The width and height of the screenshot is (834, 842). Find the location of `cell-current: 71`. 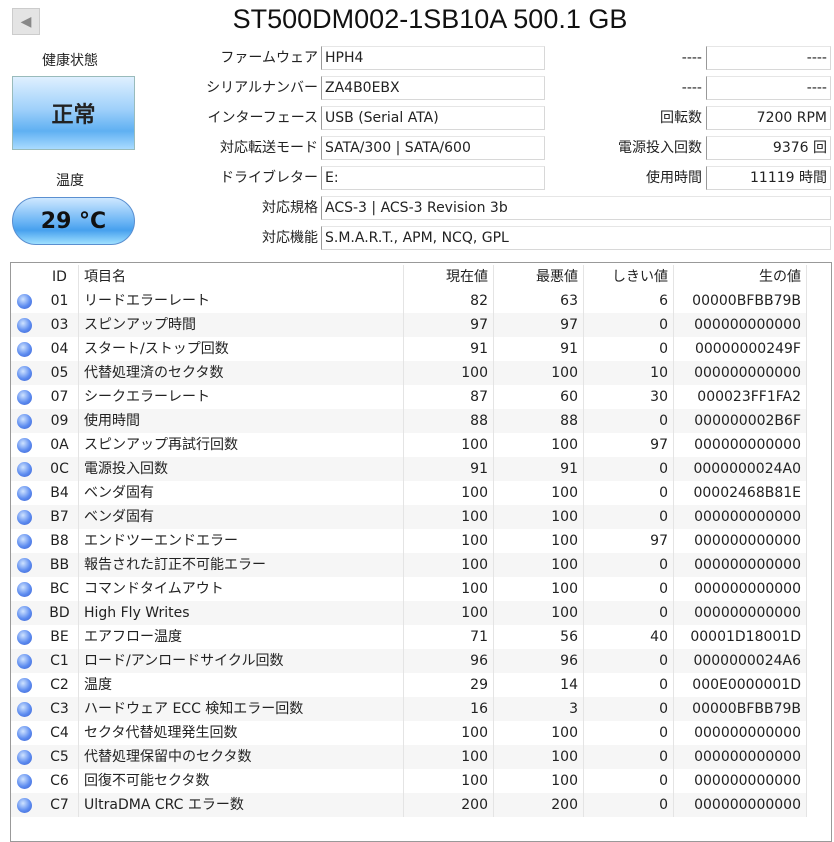

cell-current: 71 is located at coordinates (449, 637).